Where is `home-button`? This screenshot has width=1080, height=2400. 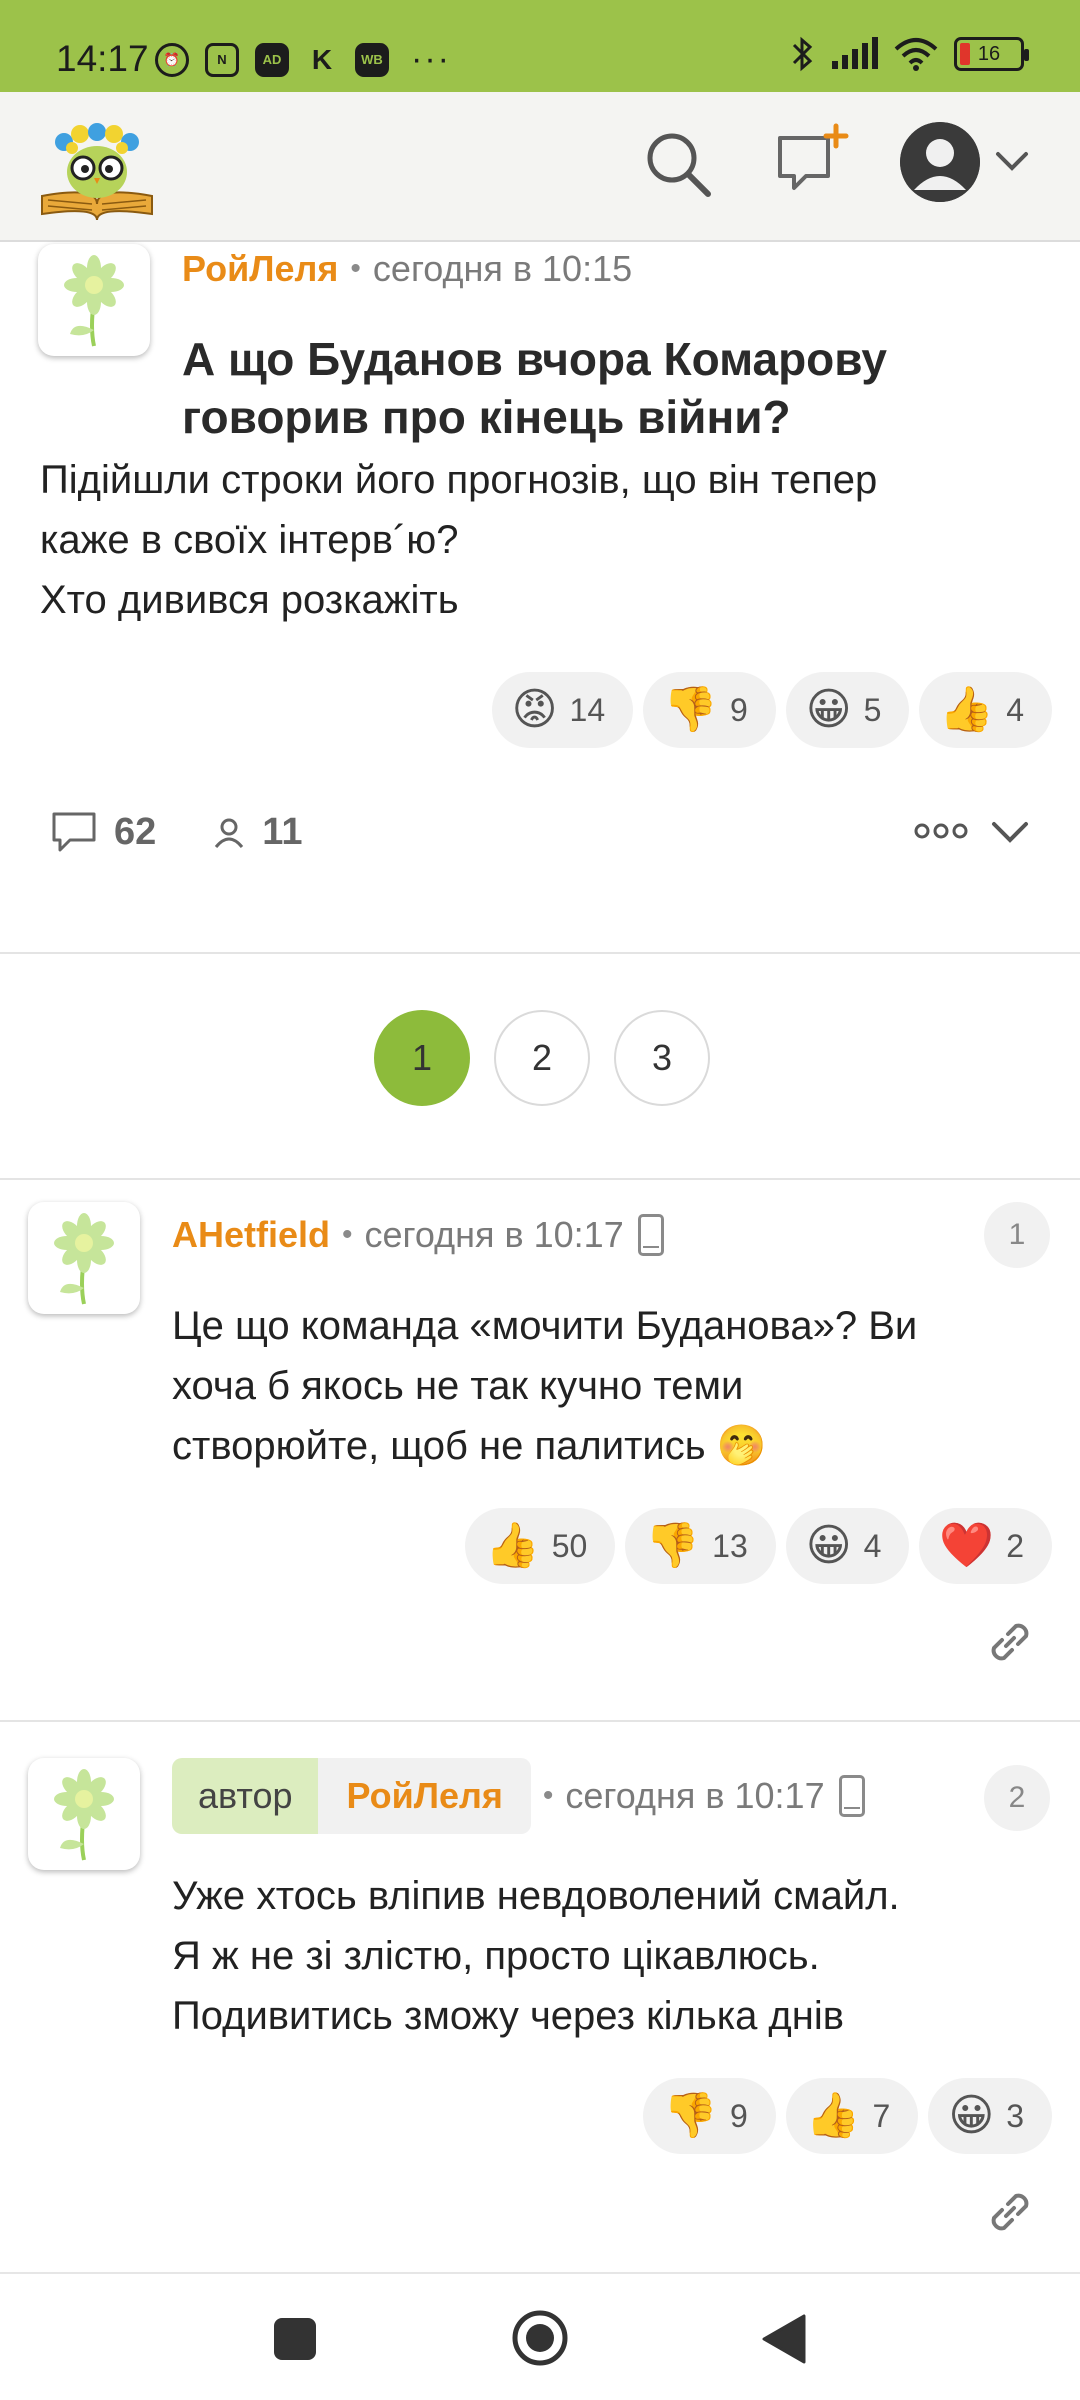
home-button is located at coordinates (540, 2338).